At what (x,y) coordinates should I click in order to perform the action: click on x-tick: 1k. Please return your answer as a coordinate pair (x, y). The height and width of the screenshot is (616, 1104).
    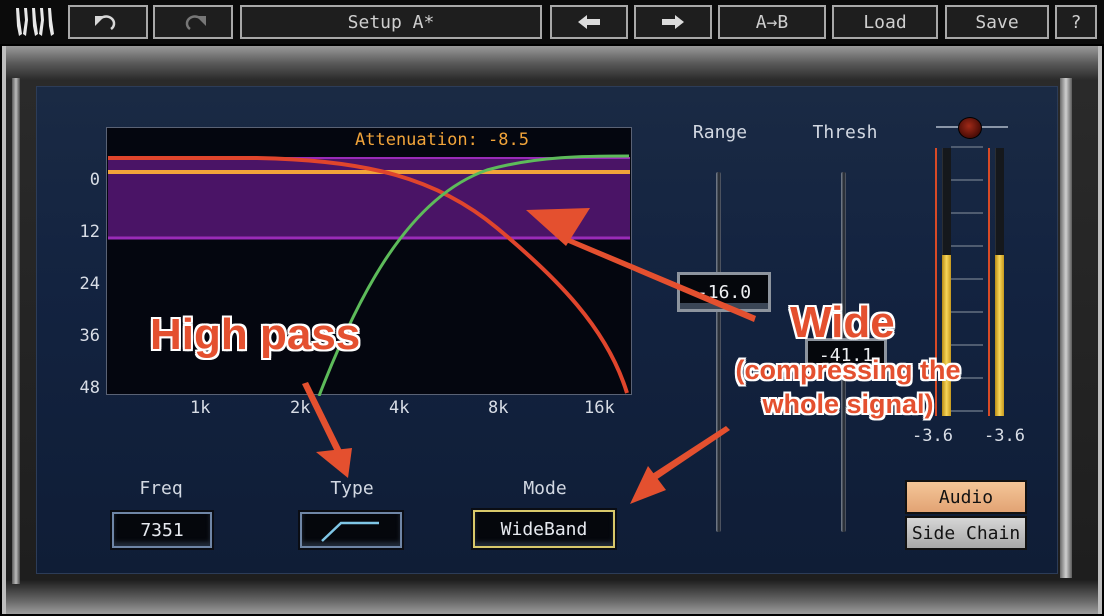
    Looking at the image, I should click on (200, 408).